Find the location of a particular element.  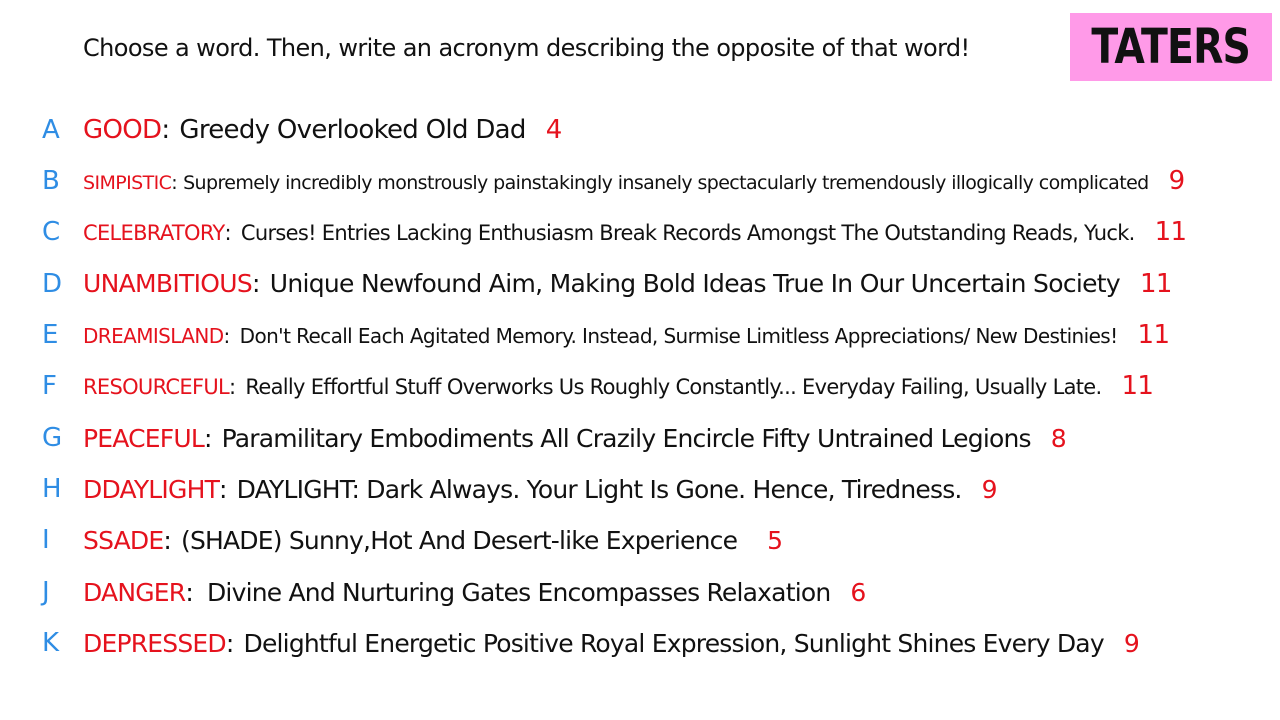

entry-letter: E is located at coordinates (50, 335).